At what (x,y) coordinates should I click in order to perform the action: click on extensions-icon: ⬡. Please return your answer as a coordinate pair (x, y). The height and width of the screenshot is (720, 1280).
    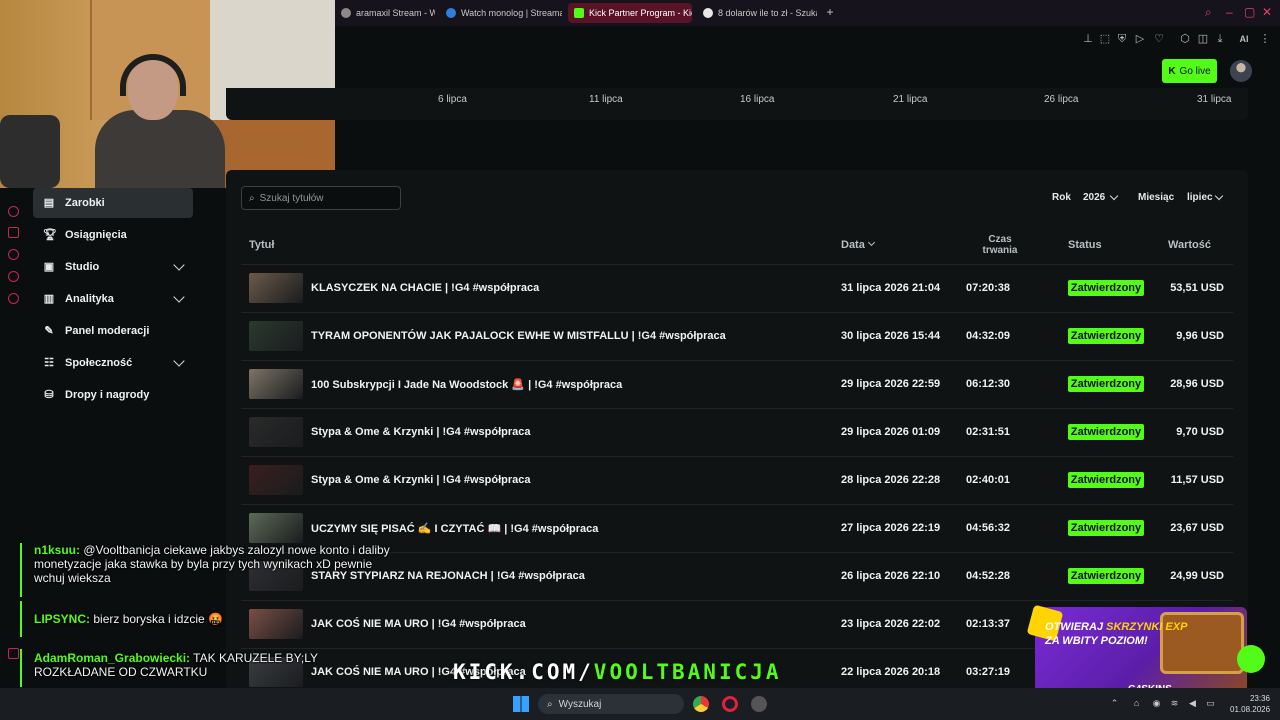
    Looking at the image, I should click on (1185, 39).